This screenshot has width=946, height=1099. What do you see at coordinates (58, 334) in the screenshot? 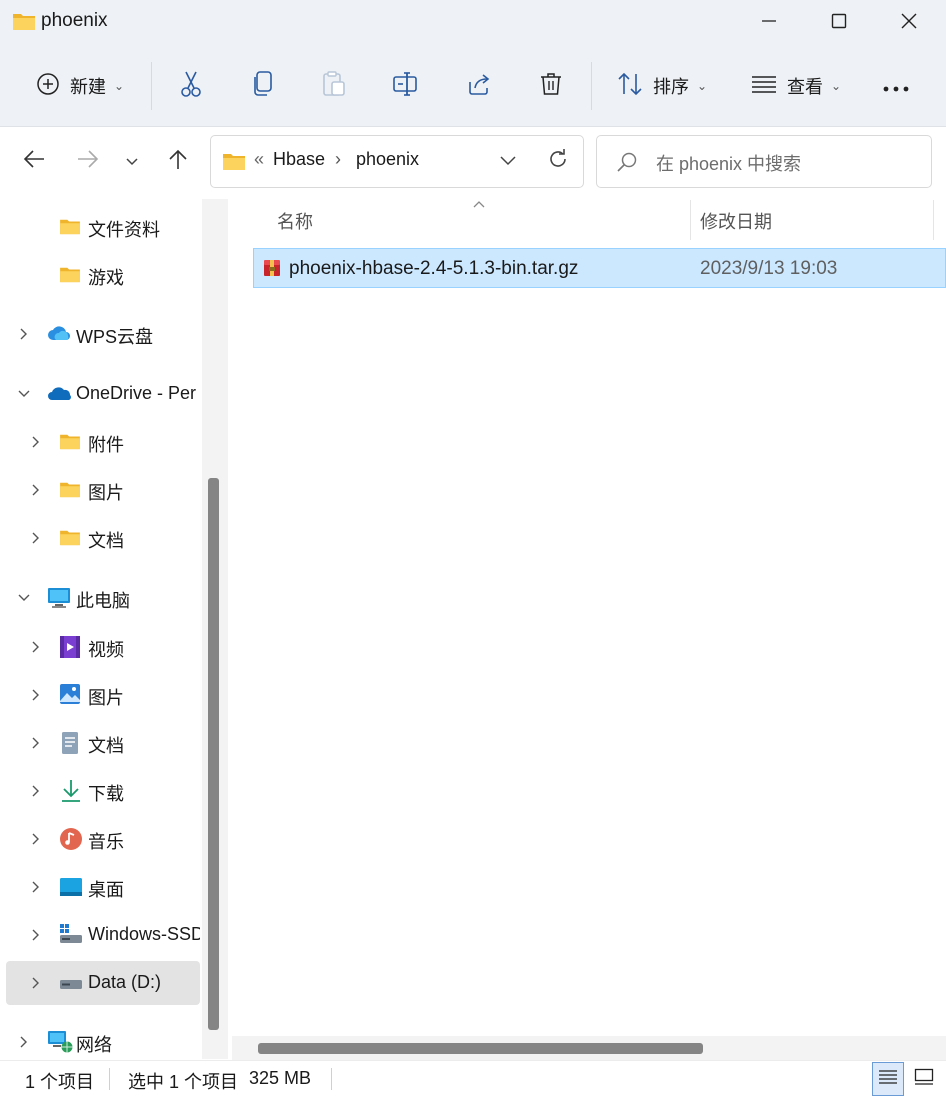
I see `cloud-icon` at bounding box center [58, 334].